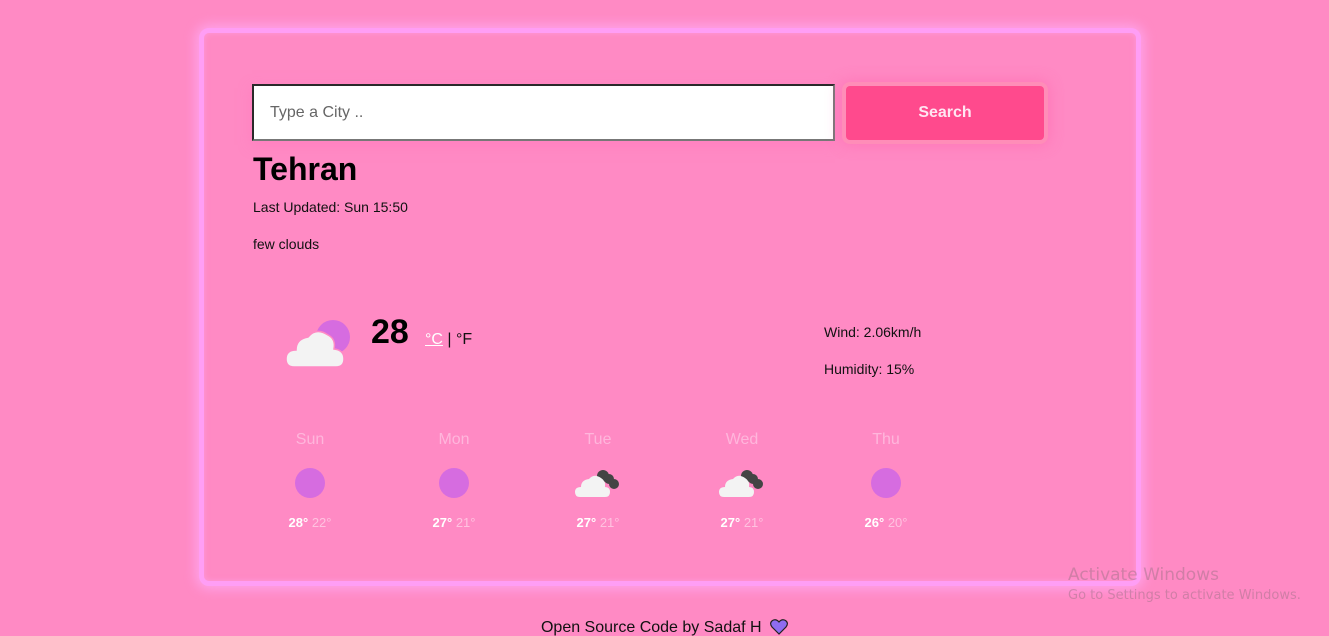 This screenshot has width=1329, height=636. I want to click on forecast-day: Thu 26° 20°, so click(886, 480).